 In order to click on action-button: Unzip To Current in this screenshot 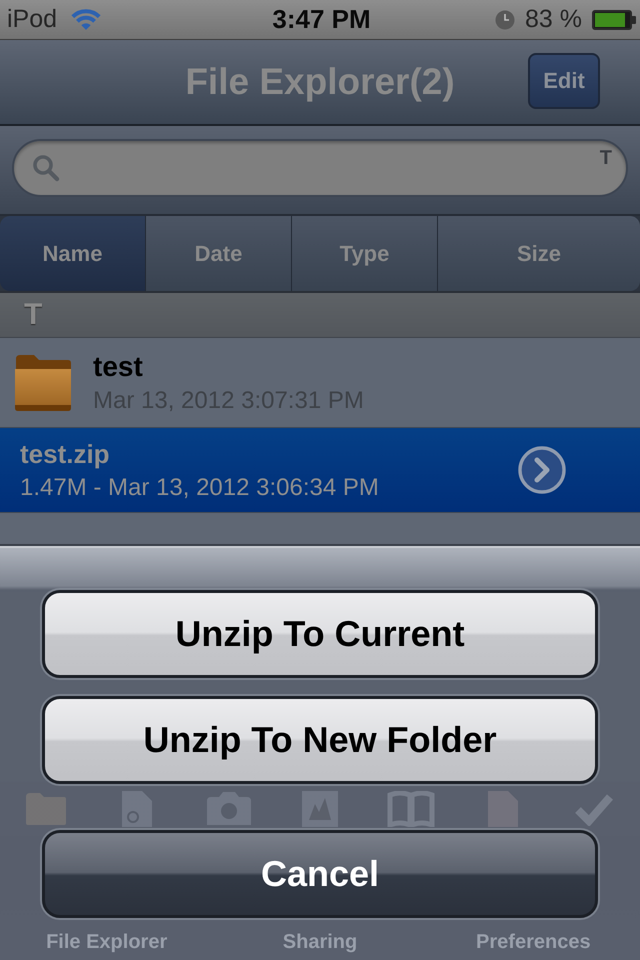, I will do `click(320, 634)`.